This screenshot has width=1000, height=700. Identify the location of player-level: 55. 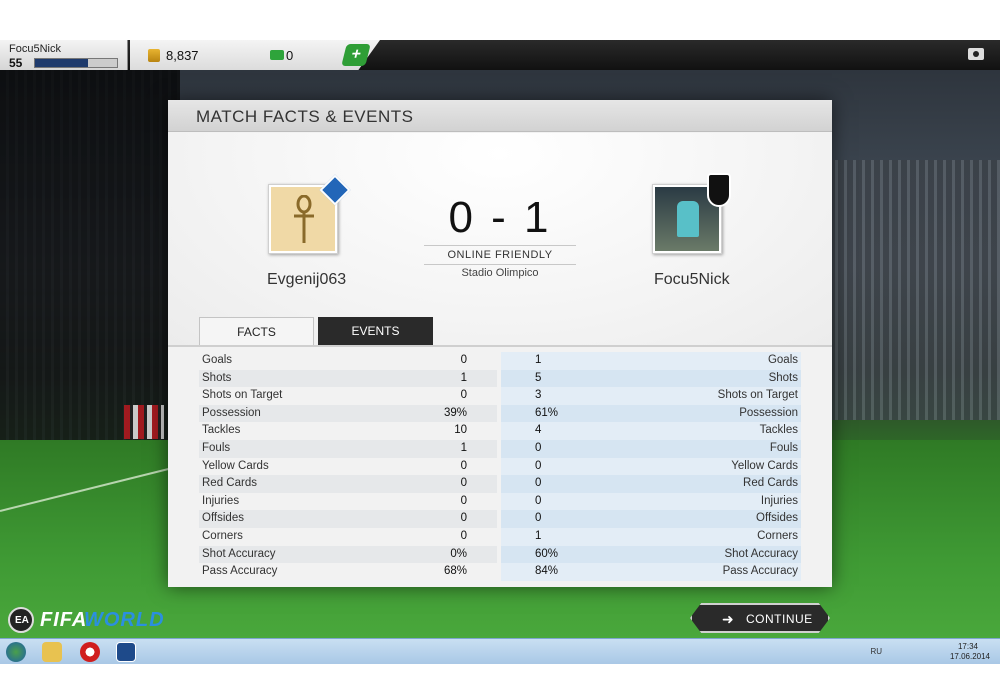
(16, 63).